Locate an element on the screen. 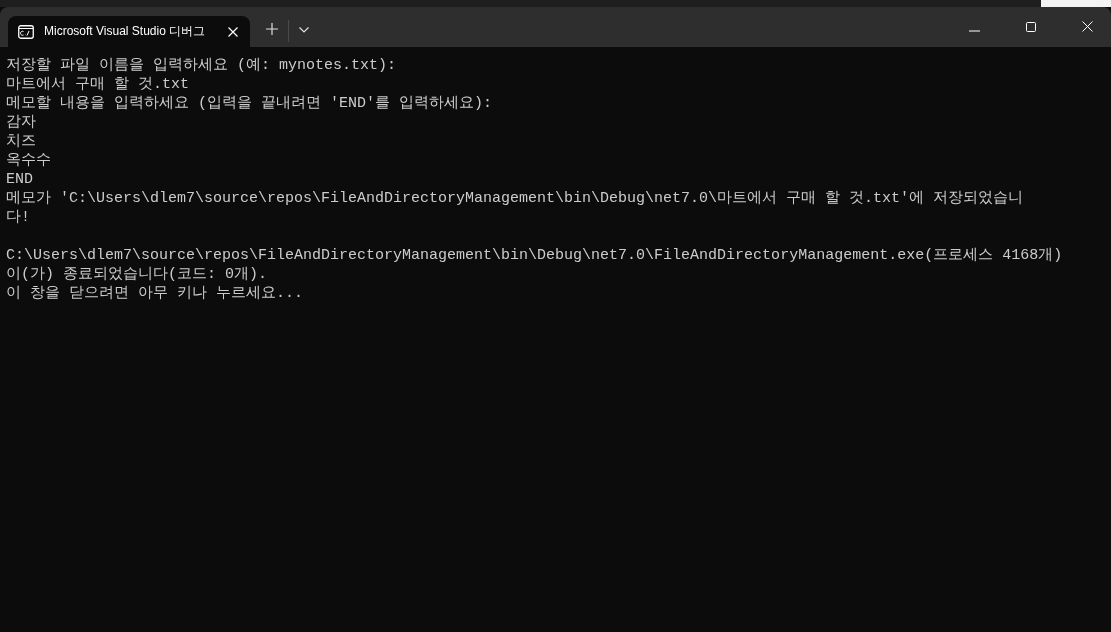 The width and height of the screenshot is (1111, 632). new-tab-icon is located at coordinates (272, 29).